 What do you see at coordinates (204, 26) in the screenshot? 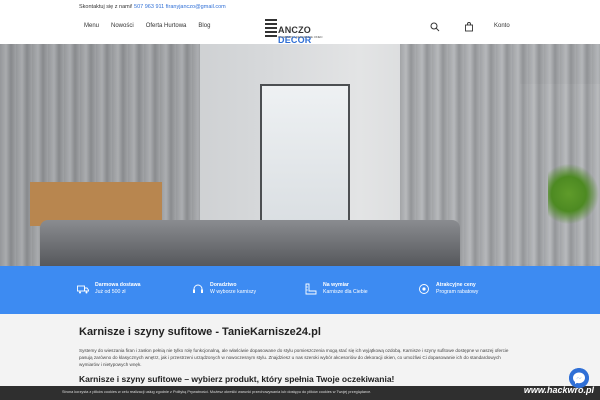
I see `nav-item-blog: Blog` at bounding box center [204, 26].